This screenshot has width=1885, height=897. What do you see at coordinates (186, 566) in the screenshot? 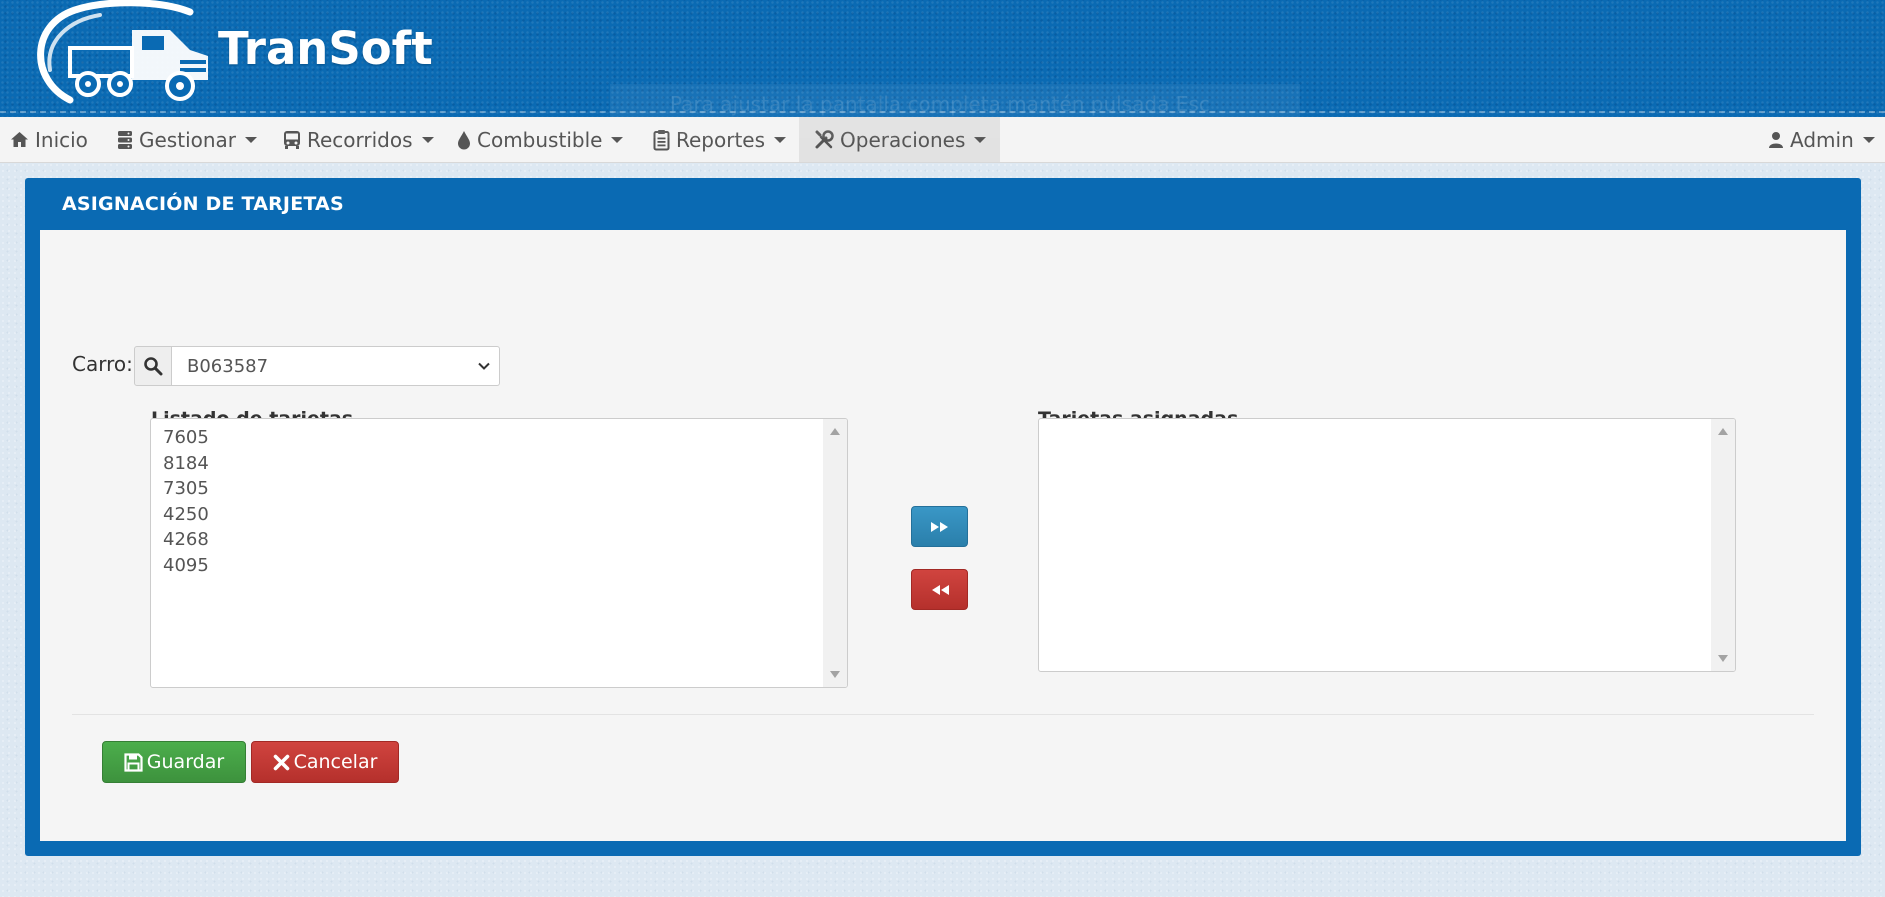
I see `list-item: 4095` at bounding box center [186, 566].